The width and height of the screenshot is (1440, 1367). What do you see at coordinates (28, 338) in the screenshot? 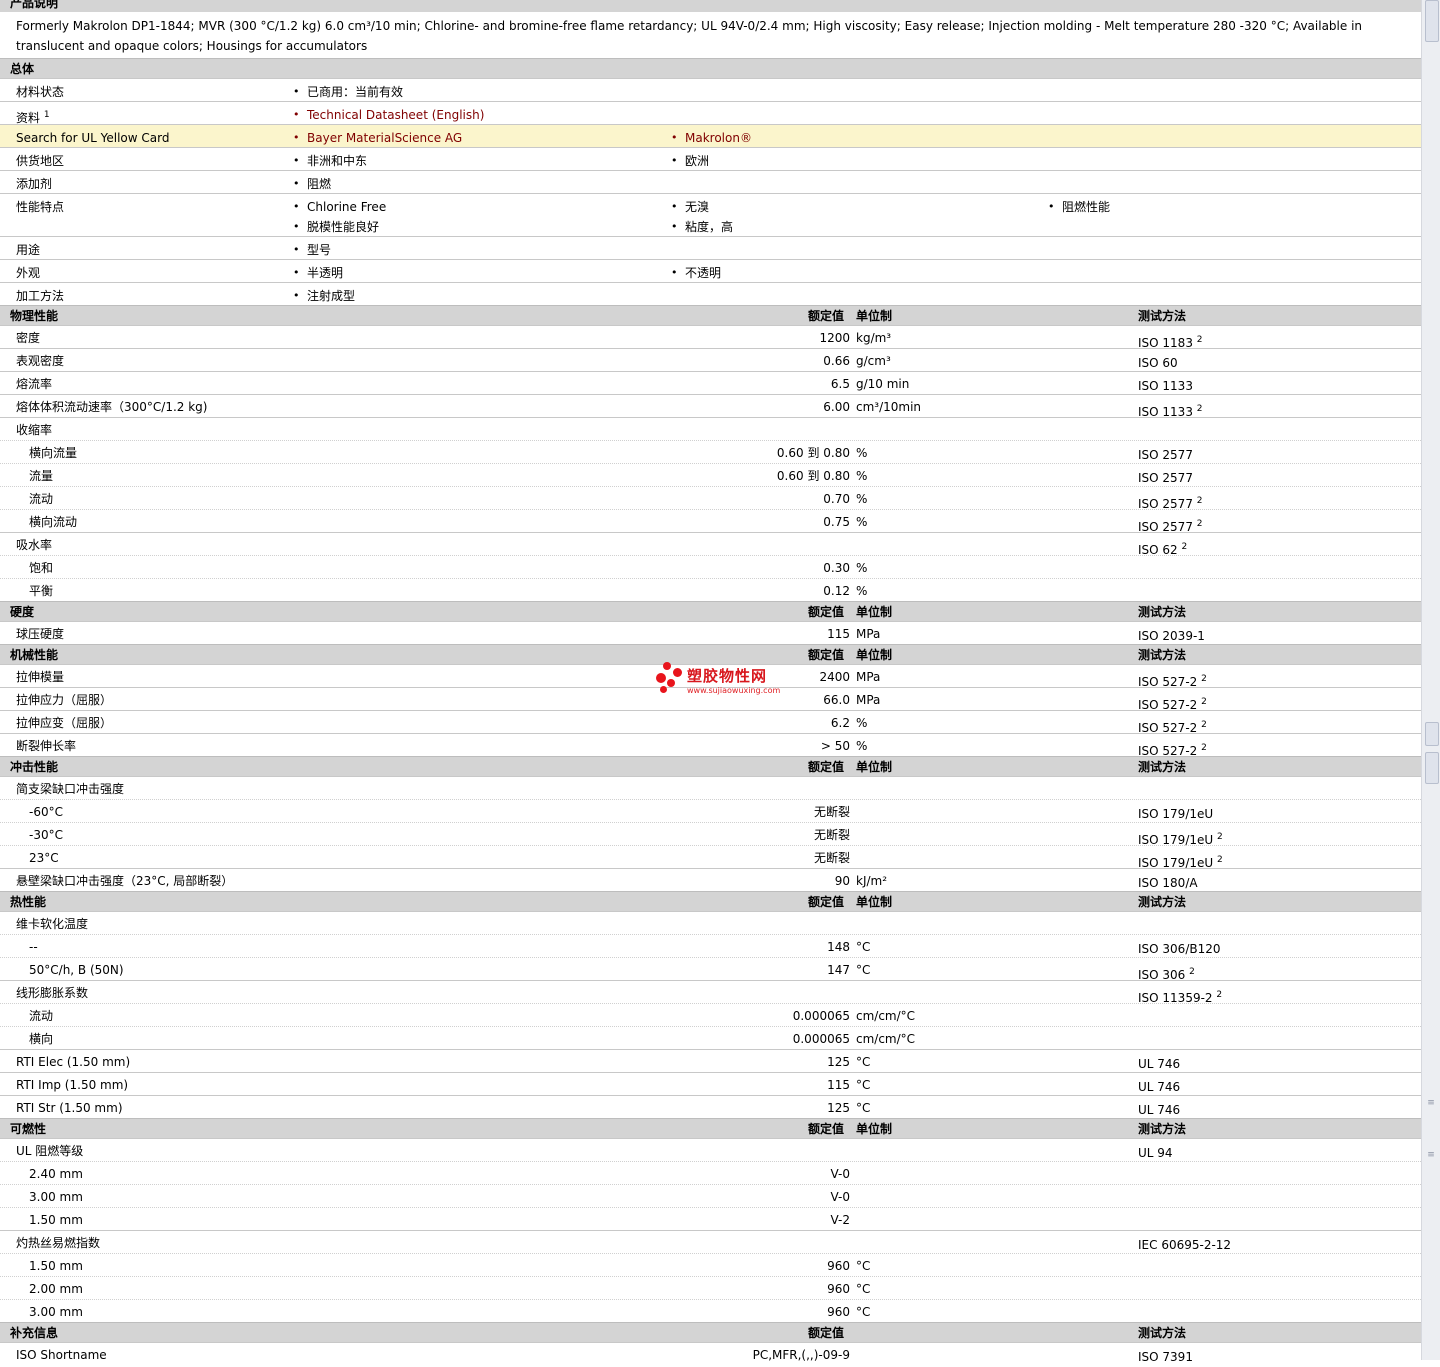
I see `property-label: 密度` at bounding box center [28, 338].